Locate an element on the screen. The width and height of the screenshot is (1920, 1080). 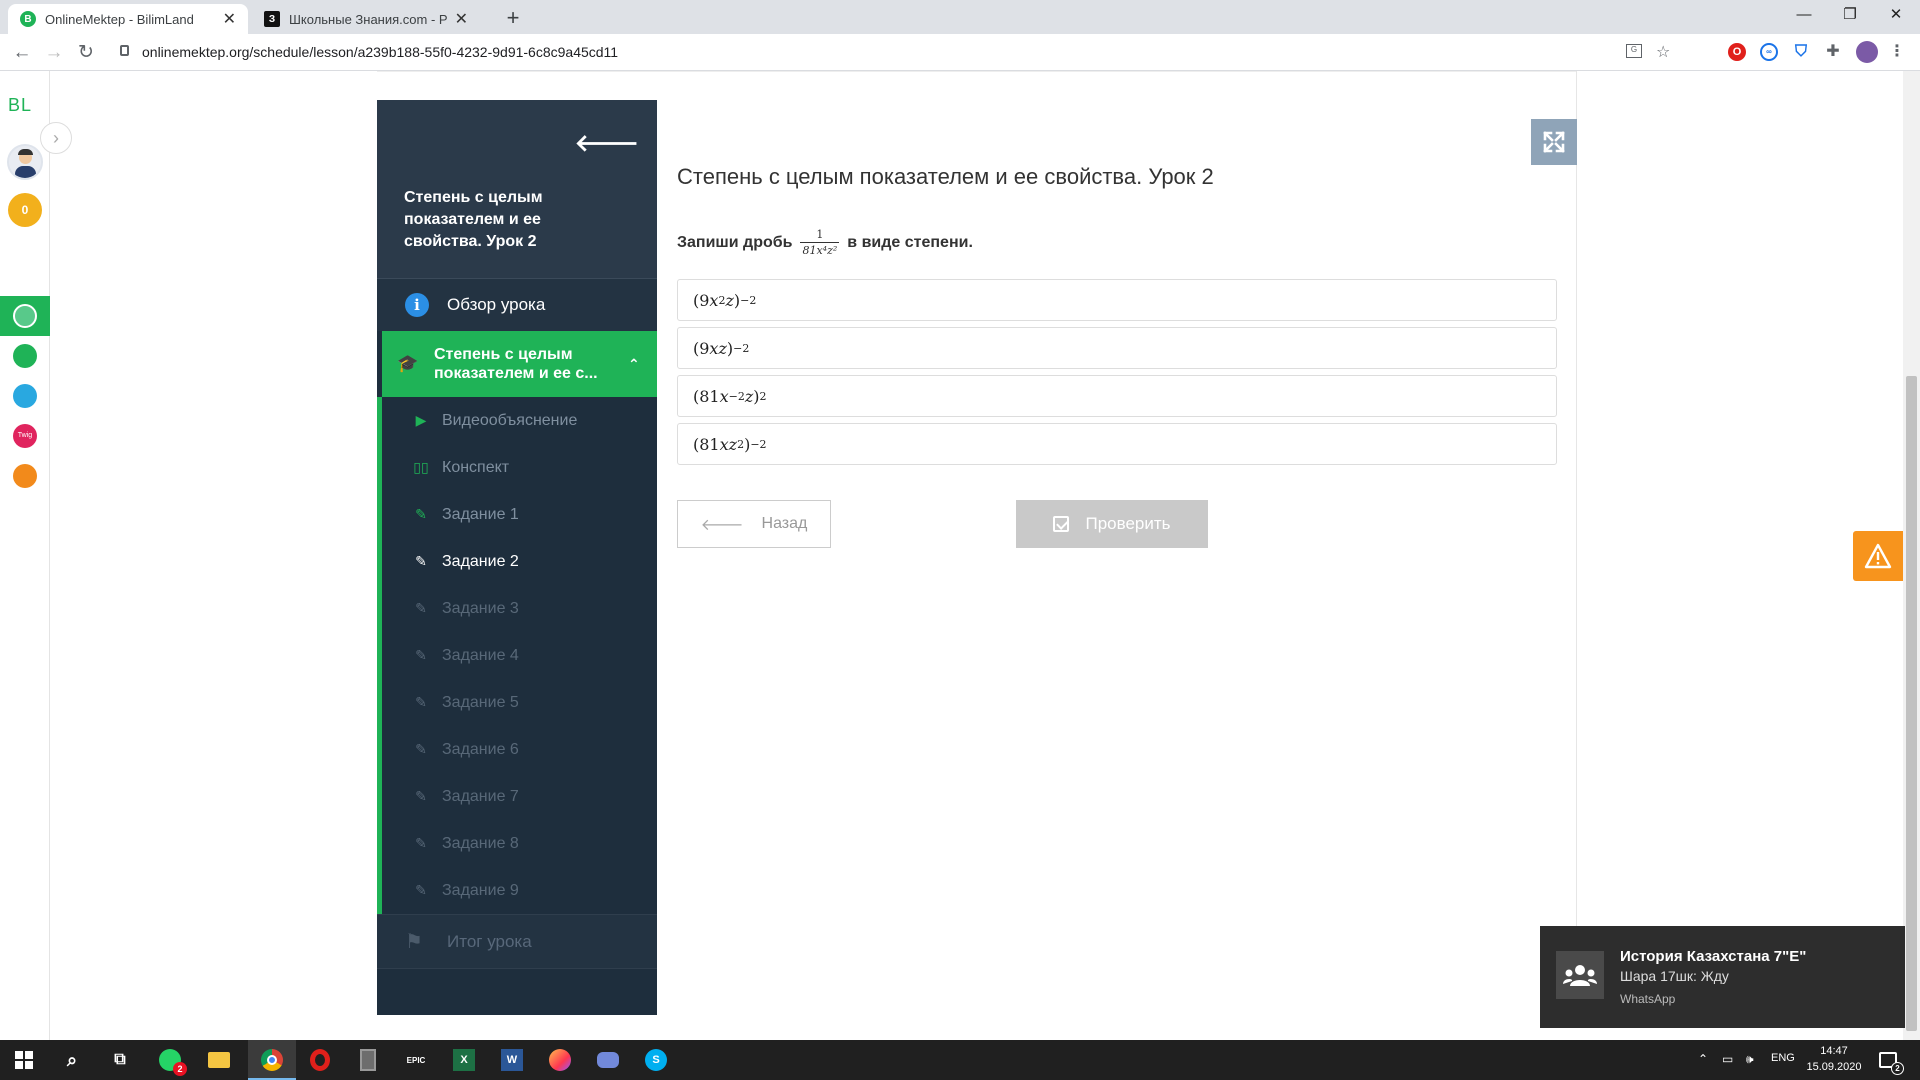
clock-time: 14:47 is located at coordinates (1834, 1051).